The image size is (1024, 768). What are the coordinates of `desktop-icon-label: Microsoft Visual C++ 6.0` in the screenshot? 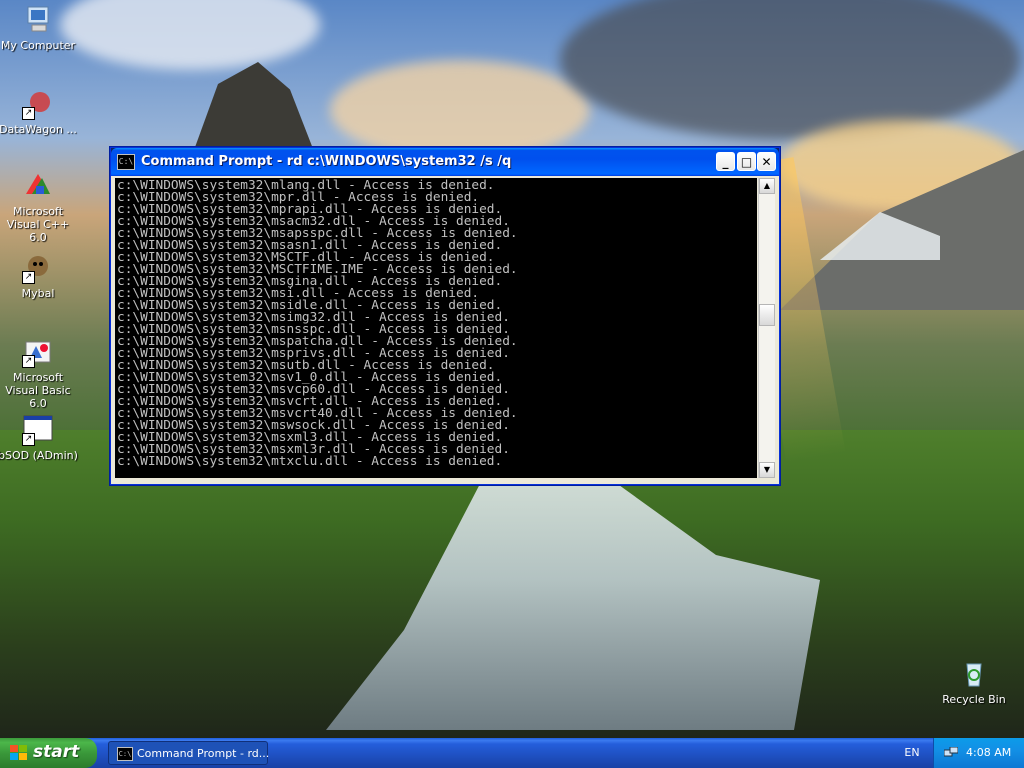 It's located at (38, 224).